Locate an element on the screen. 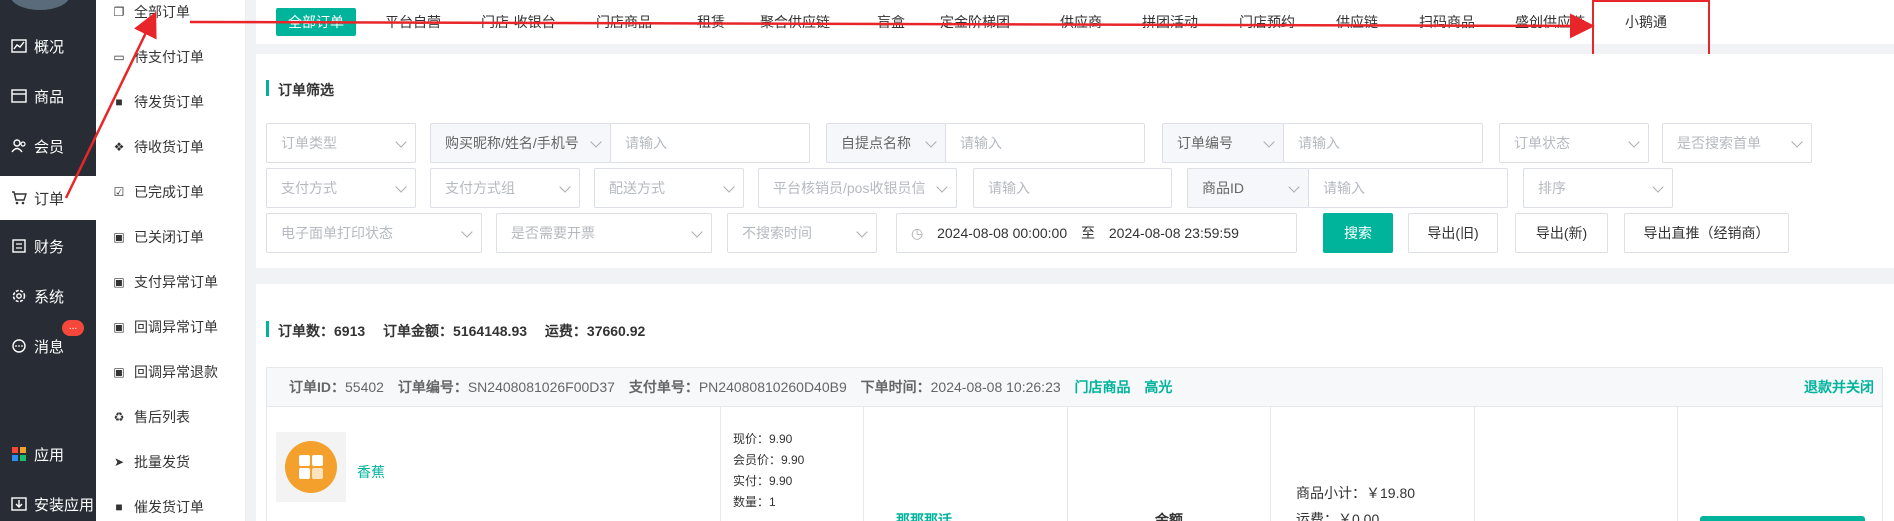 This screenshot has height=521, width=1894. checkbox-icon: ☑ is located at coordinates (119, 192).